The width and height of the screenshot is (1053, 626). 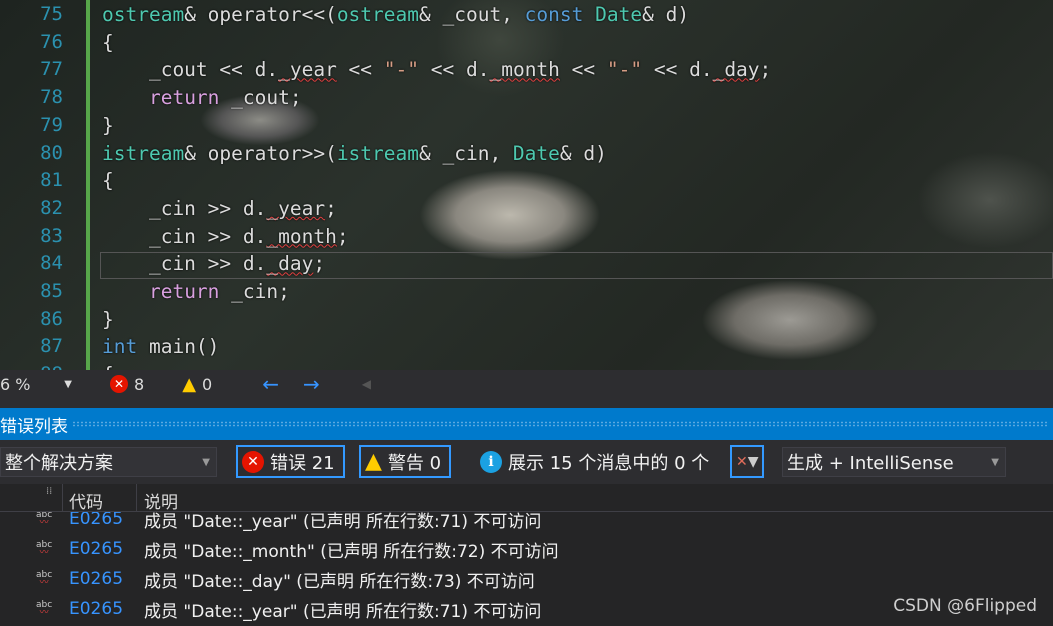 What do you see at coordinates (36, 384) in the screenshot?
I see `zoom-dropdown: 6 % ▼` at bounding box center [36, 384].